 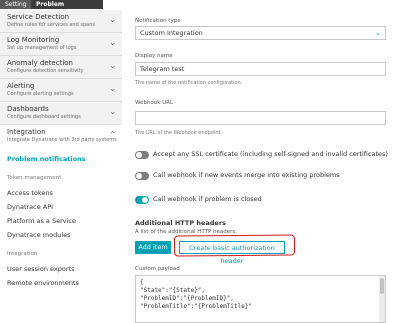 What do you see at coordinates (40, 63) in the screenshot?
I see `sidebar-item-title: Anomaly detection` at bounding box center [40, 63].